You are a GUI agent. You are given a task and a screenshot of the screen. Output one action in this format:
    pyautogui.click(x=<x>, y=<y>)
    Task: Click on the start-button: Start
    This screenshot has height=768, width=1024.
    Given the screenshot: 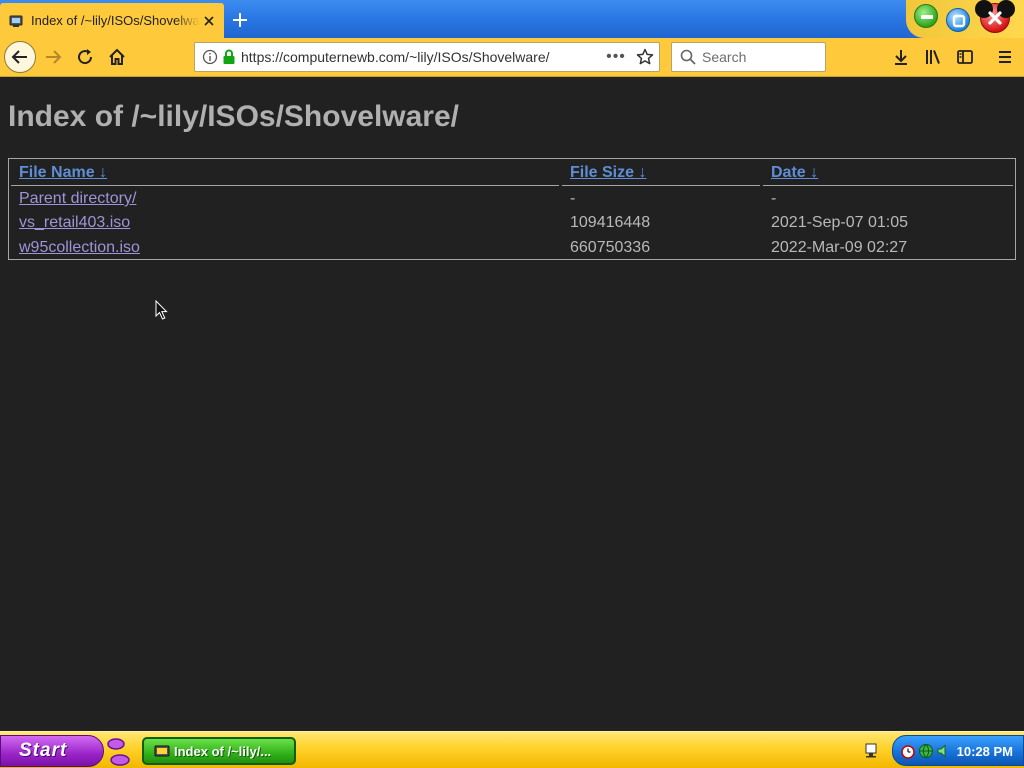 What is the action you would take?
    pyautogui.click(x=52, y=751)
    